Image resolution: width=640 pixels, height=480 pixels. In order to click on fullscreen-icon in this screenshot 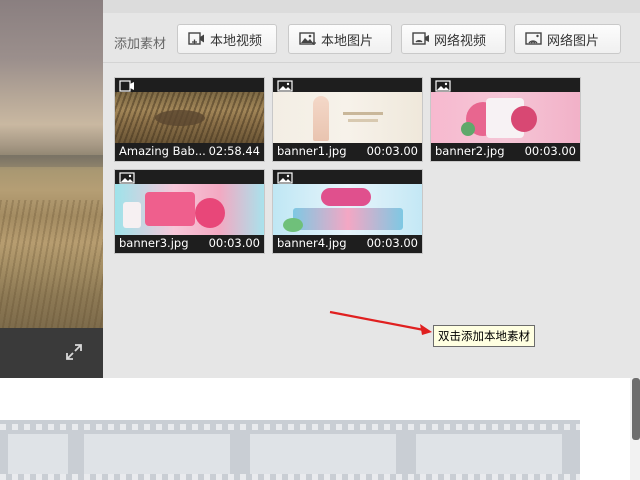, I will do `click(74, 352)`.